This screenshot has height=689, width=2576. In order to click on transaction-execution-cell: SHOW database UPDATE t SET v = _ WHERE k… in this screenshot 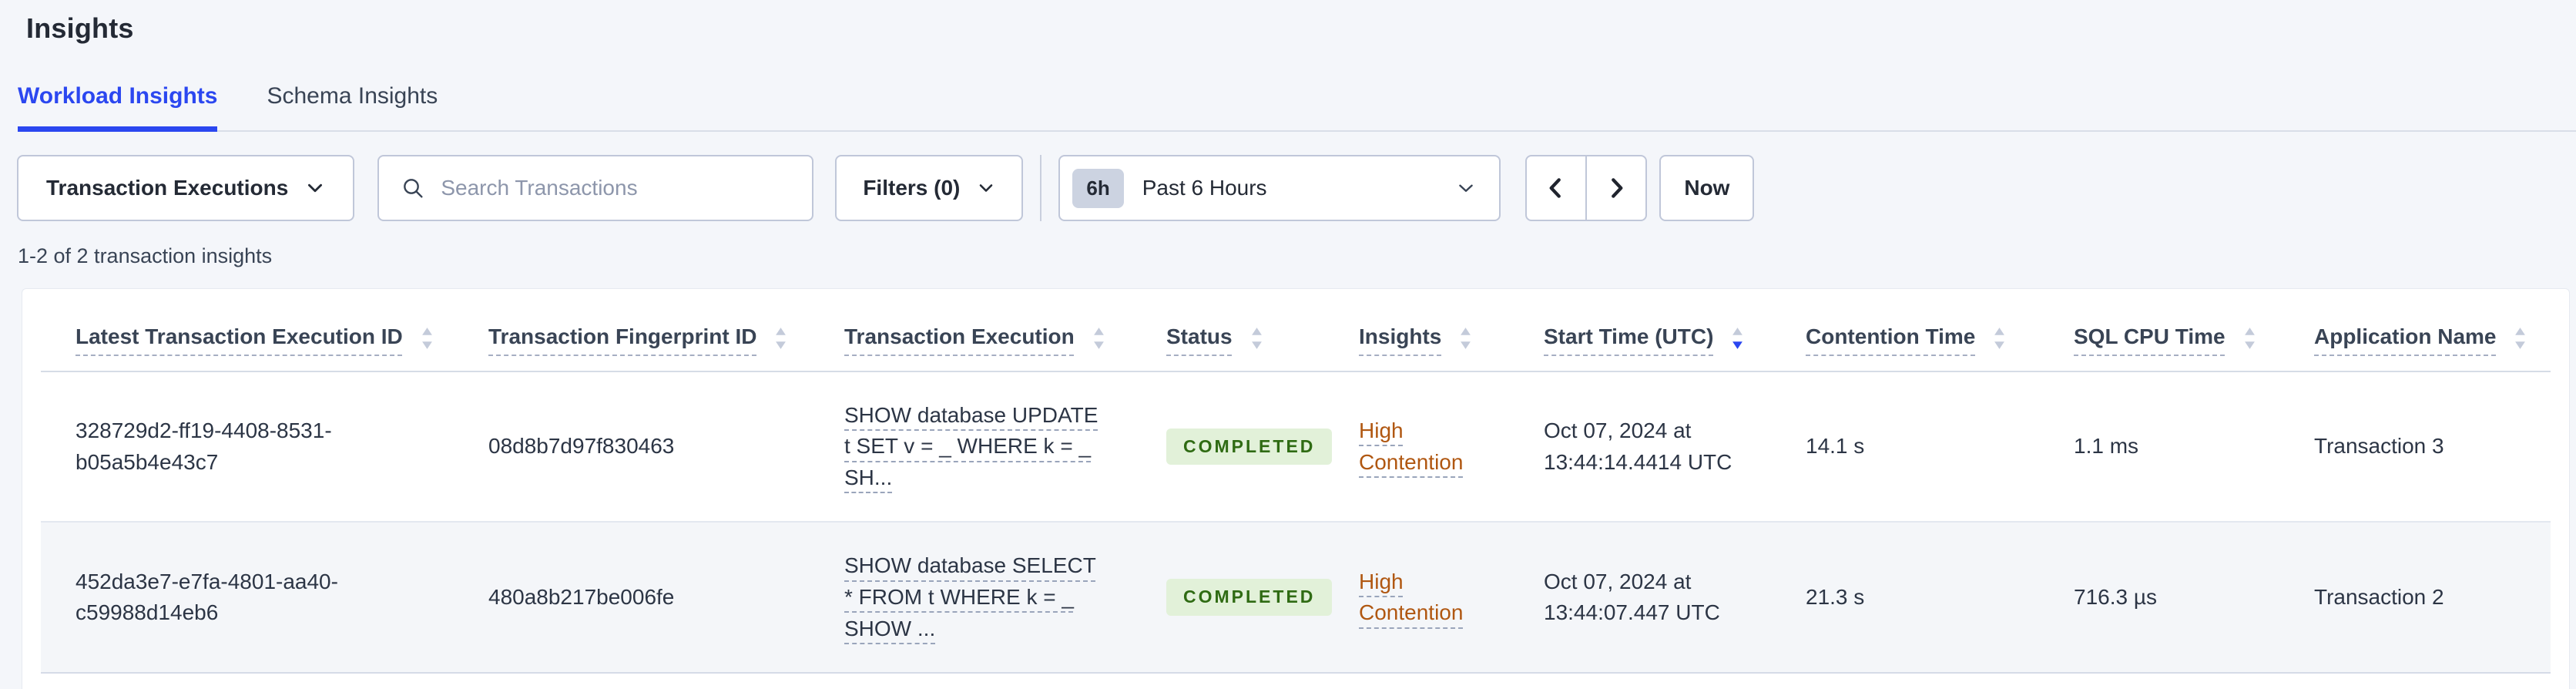, I will do `click(971, 447)`.